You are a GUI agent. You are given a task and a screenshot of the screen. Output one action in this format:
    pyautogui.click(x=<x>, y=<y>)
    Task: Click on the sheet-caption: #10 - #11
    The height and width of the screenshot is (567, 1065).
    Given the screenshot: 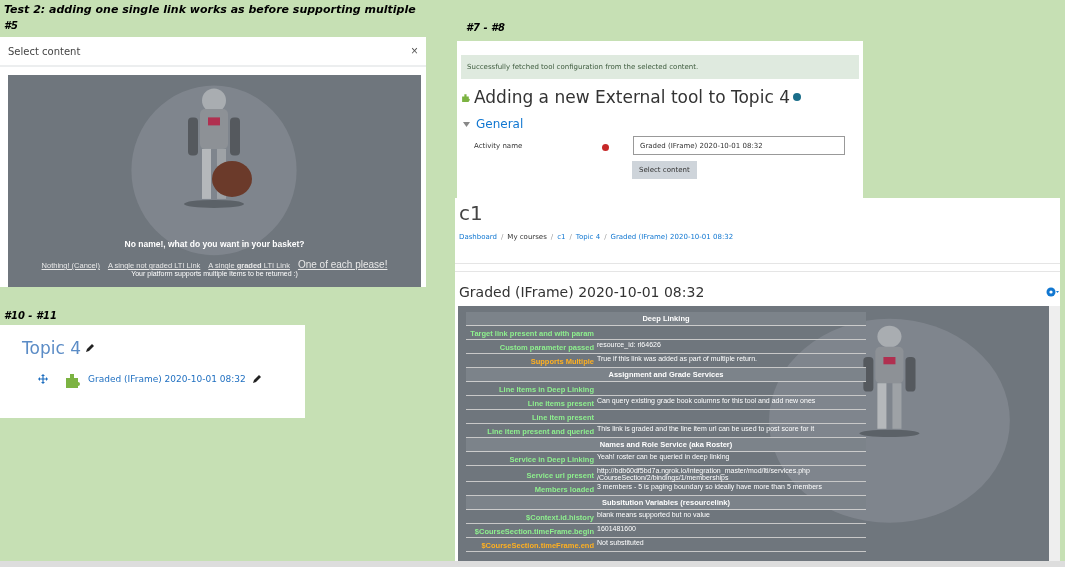 What is the action you would take?
    pyautogui.click(x=30, y=315)
    